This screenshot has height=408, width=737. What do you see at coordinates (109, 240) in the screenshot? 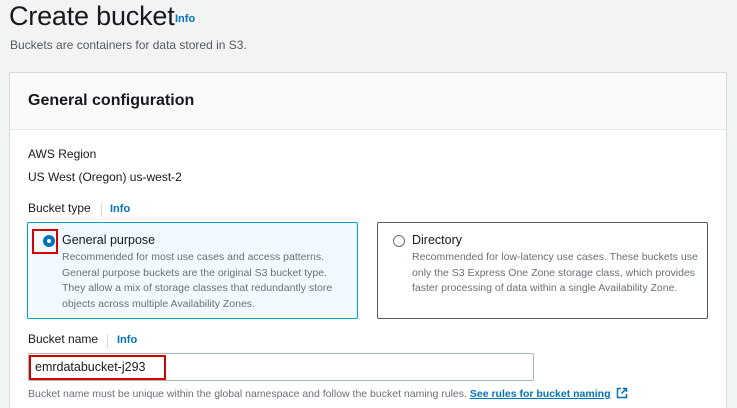
I see `general-purpose-title: General purpose` at bounding box center [109, 240].